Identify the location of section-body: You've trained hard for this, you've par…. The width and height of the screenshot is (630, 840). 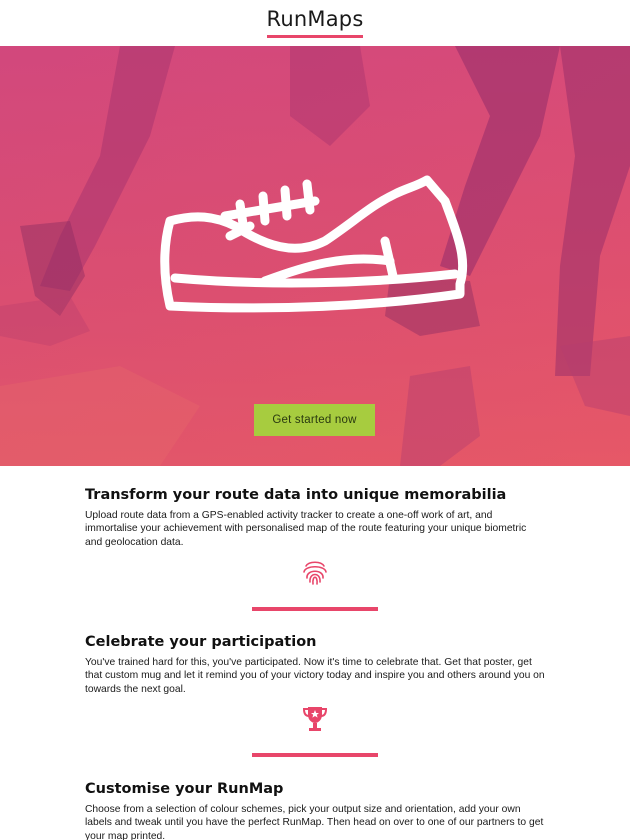
(315, 676).